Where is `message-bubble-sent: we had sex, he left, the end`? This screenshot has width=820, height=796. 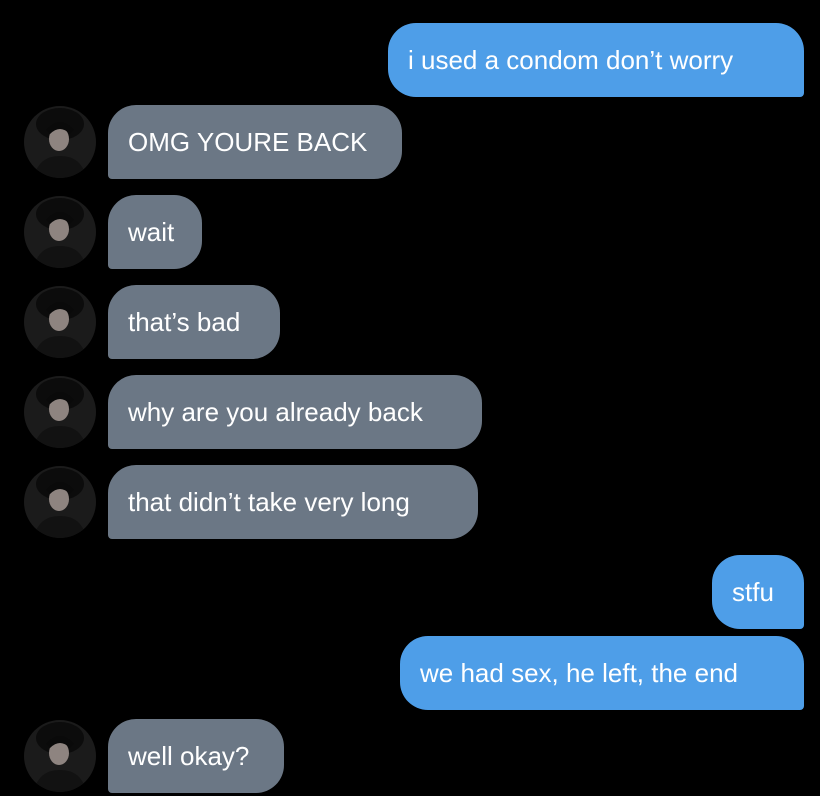
message-bubble-sent: we had sex, he left, the end is located at coordinates (602, 673).